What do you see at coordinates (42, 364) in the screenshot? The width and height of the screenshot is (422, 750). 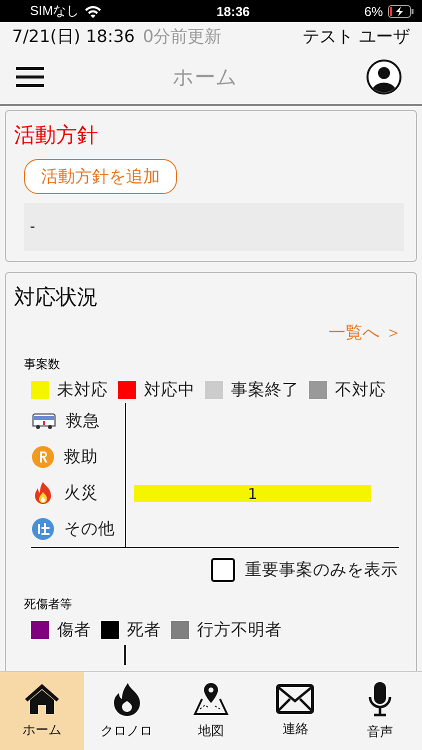 I see `section-label: 事案数` at bounding box center [42, 364].